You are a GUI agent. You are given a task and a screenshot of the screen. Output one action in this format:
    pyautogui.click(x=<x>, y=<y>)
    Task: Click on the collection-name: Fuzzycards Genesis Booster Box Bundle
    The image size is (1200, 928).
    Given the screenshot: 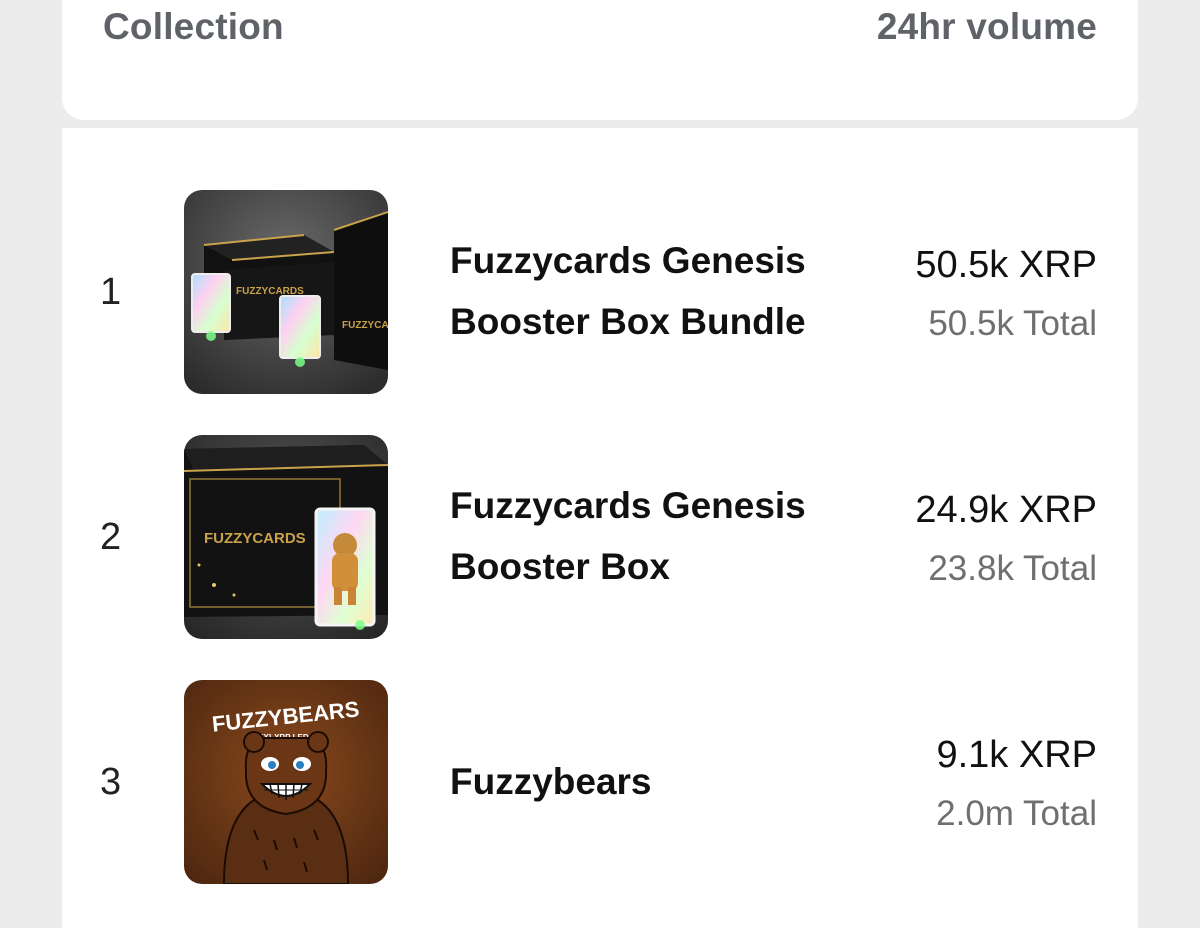 What is the action you would take?
    pyautogui.click(x=650, y=291)
    